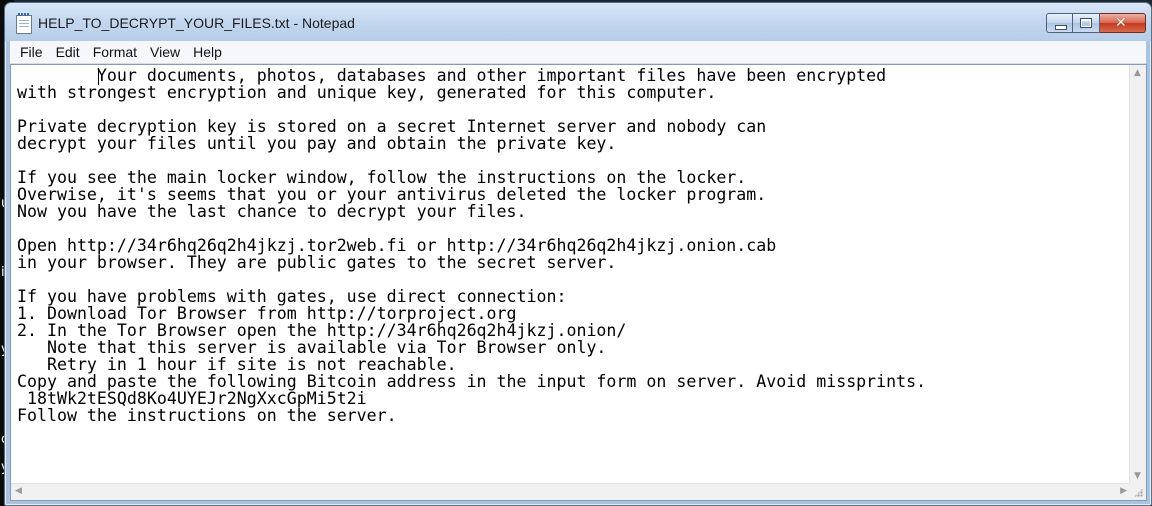 This screenshot has width=1152, height=506. I want to click on vertical-scrollbar: ▲ ▼, so click(1137, 275).